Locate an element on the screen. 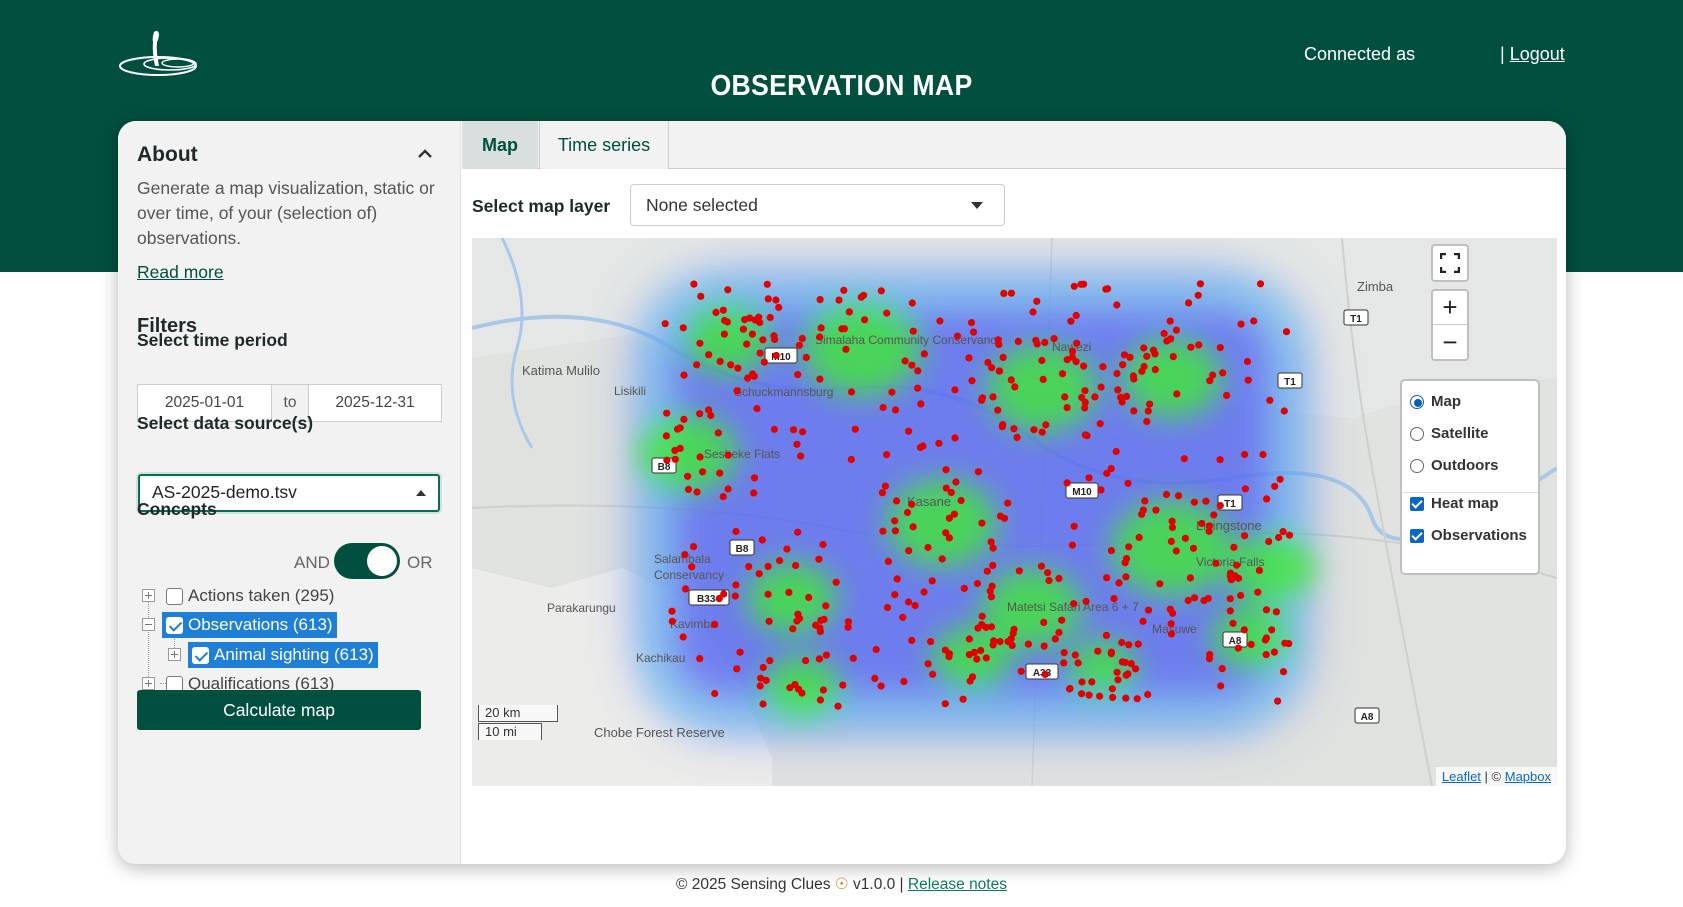 This screenshot has width=1683, height=907. date-to-input: 2025-12-31 is located at coordinates (375, 403).